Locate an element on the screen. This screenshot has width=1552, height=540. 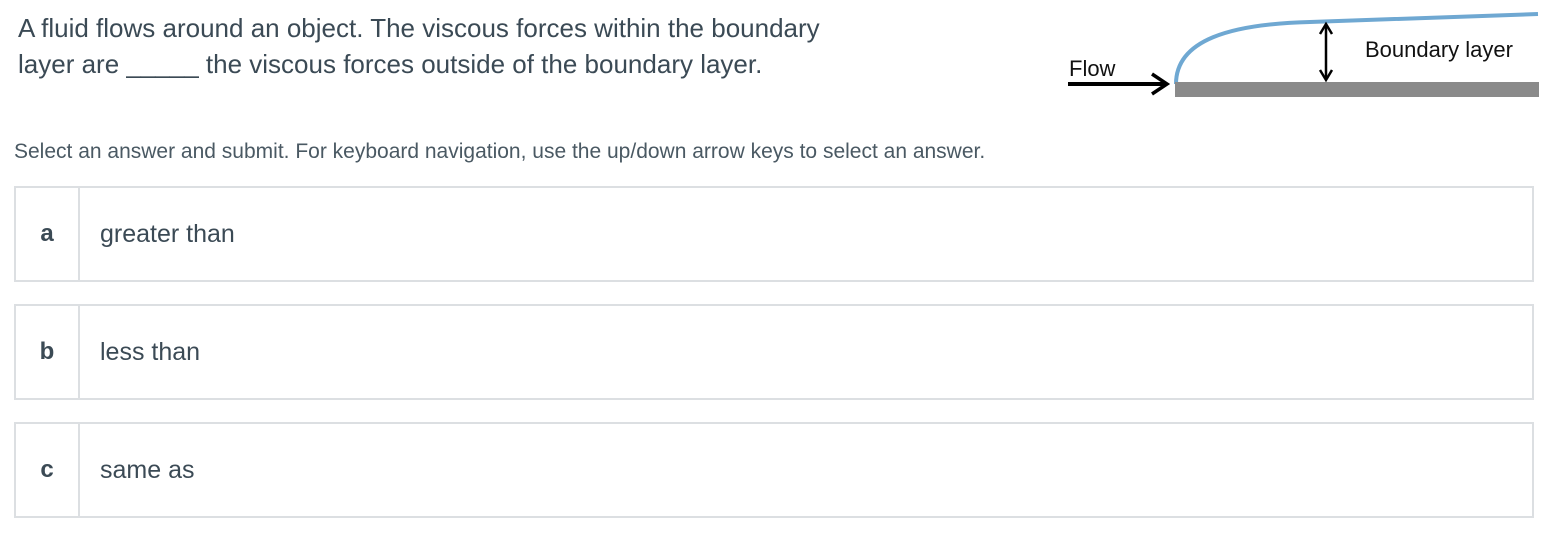
boundary-layer-diagram: Flow Boundary layer is located at coordinates (1306, 55).